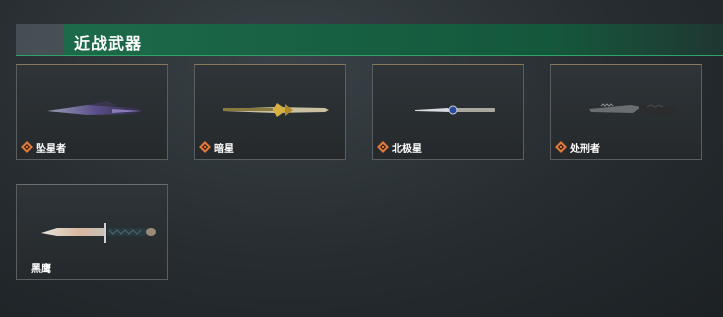  Describe the element at coordinates (276, 110) in the screenshot. I see `gold-winged-knife-image` at that location.